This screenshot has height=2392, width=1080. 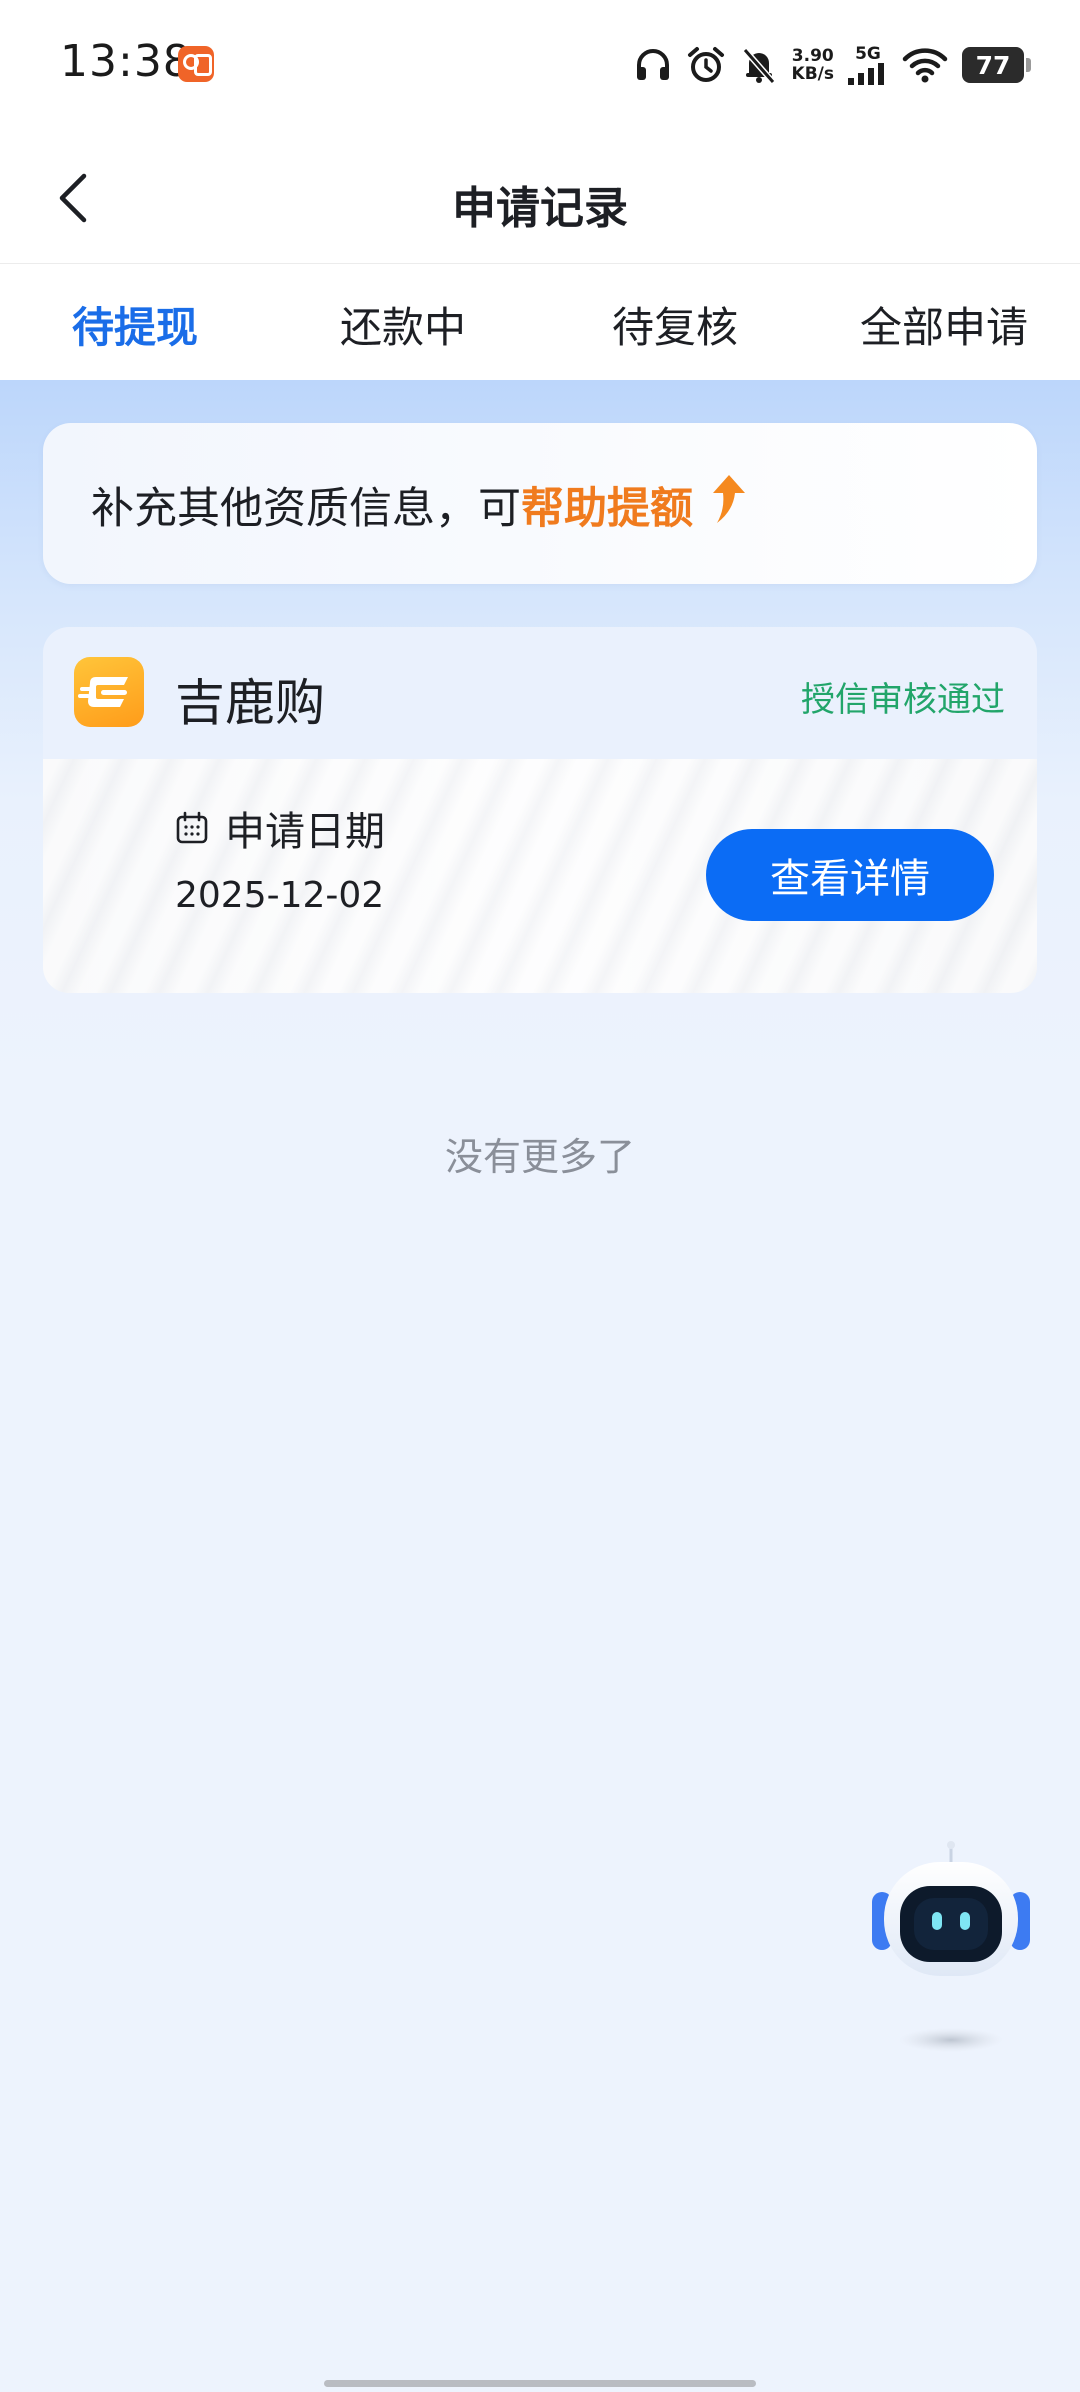 What do you see at coordinates (812, 56) in the screenshot?
I see `network-speed-value: 3.90` at bounding box center [812, 56].